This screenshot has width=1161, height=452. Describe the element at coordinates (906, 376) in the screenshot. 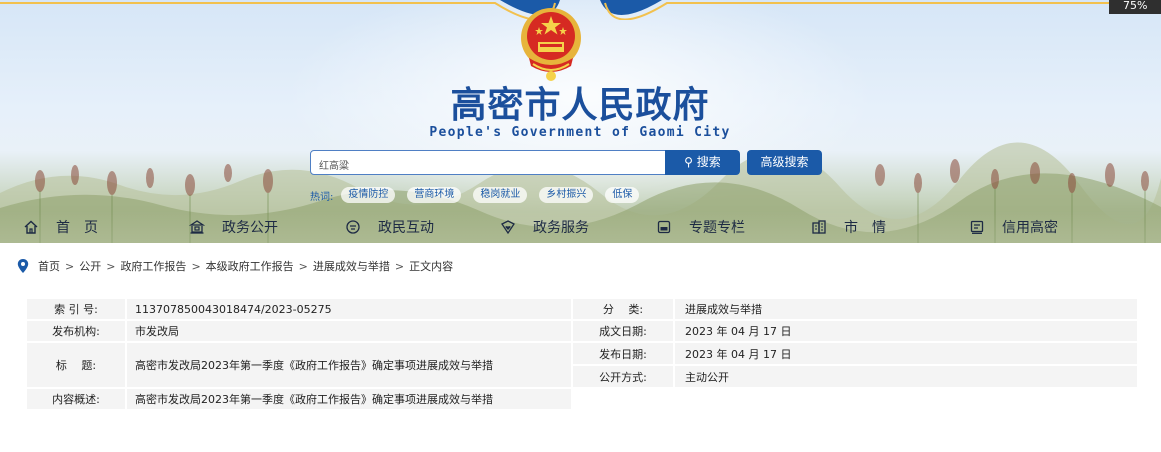

I see `disclosure-method-value: 主动公开` at that location.